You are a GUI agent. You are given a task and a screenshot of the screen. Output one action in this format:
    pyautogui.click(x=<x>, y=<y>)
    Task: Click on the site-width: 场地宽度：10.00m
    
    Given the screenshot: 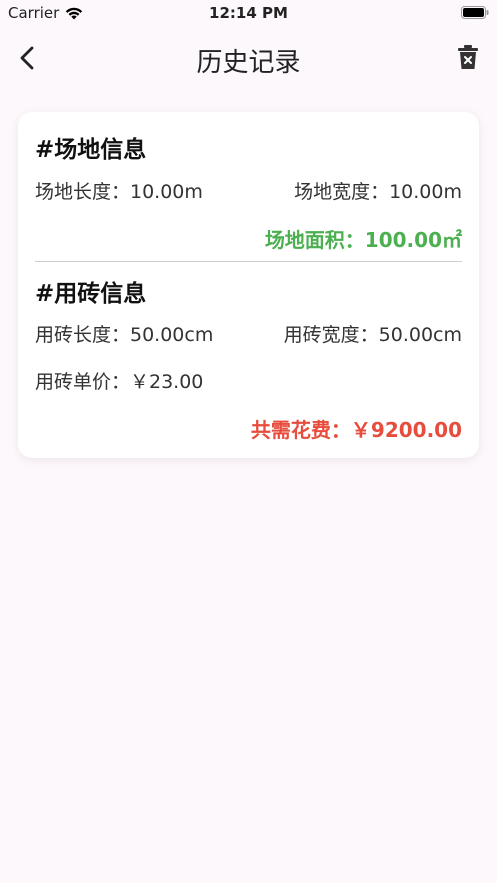 What is the action you would take?
    pyautogui.click(x=378, y=192)
    